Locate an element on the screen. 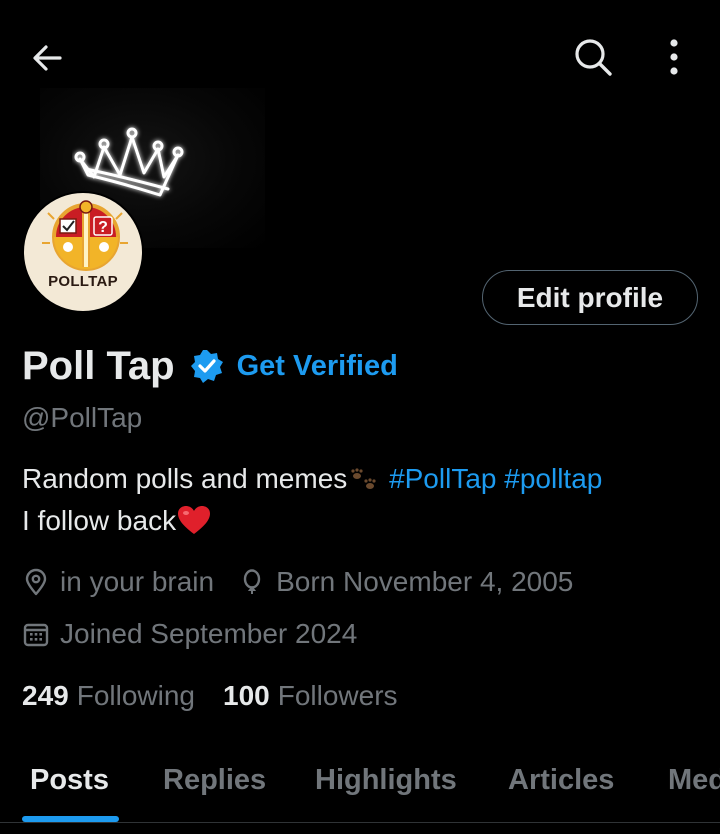 Image resolution: width=720 pixels, height=834 pixels. poll-logo-icon: ? is located at coordinates (85, 235).